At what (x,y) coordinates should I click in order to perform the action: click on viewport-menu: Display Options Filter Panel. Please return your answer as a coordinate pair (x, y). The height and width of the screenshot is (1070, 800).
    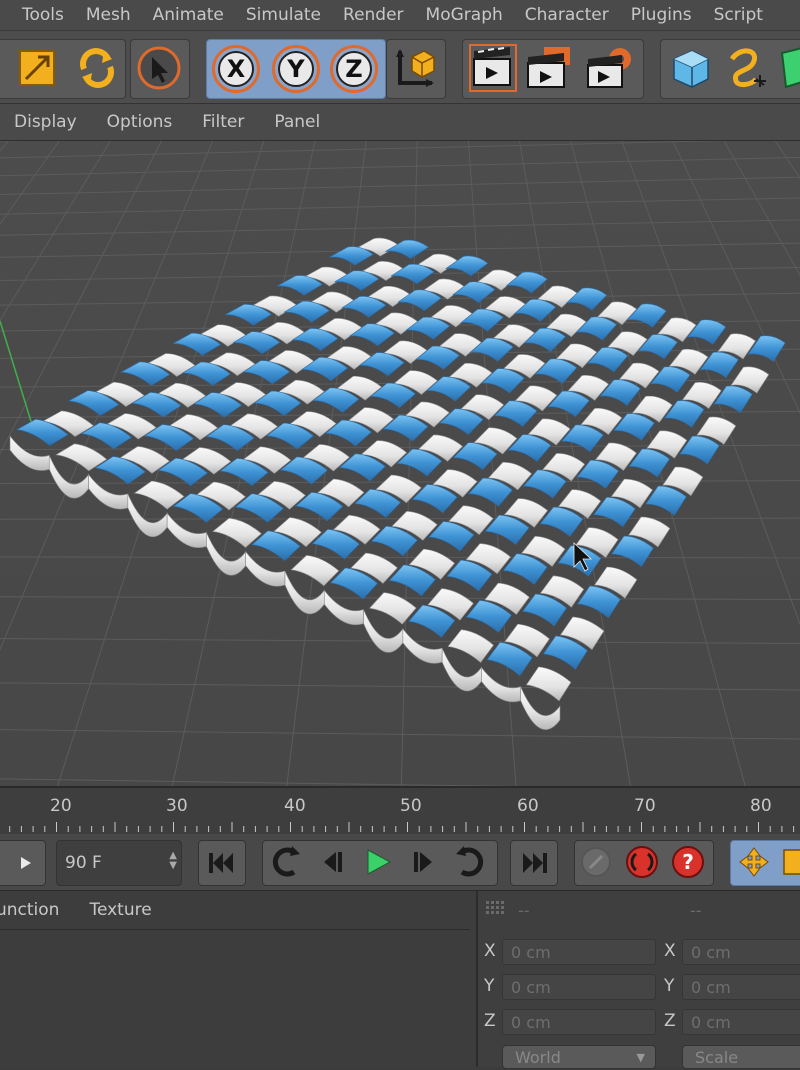
    Looking at the image, I should click on (400, 122).